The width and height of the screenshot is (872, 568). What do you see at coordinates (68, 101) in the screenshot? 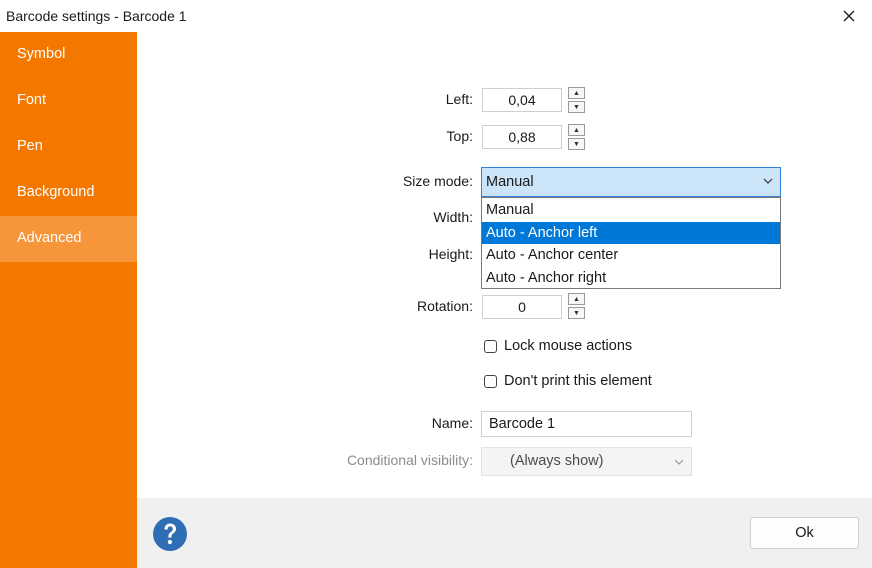
I see `sidebar-item-font: Font` at bounding box center [68, 101].